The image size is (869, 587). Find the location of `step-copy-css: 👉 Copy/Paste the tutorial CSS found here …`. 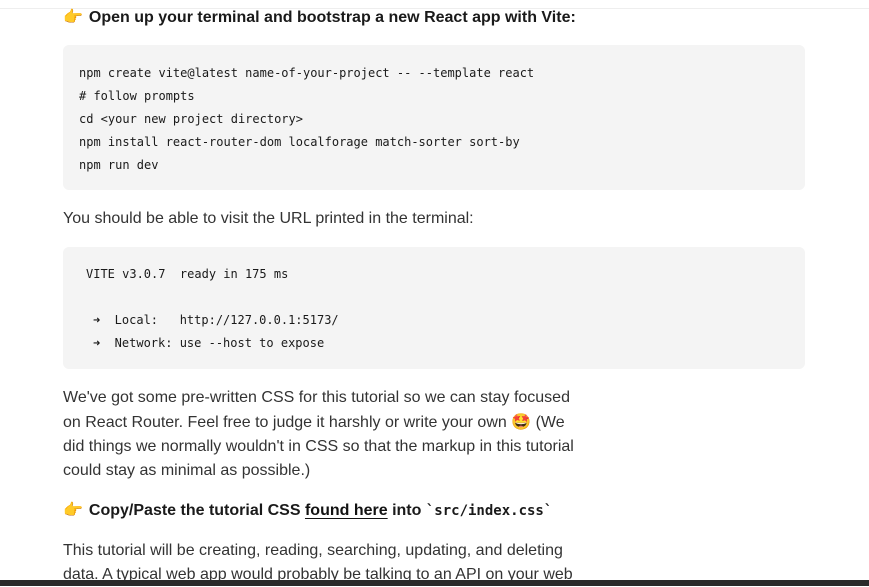

step-copy-css: 👉 Copy/Paste the tutorial CSS found here … is located at coordinates (307, 510).